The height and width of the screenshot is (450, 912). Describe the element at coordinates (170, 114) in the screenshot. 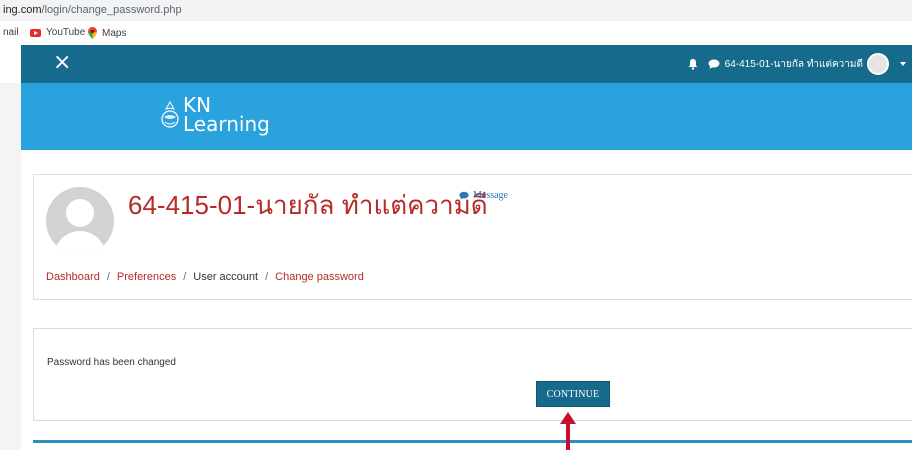

I see `logo-emblem-icon` at that location.